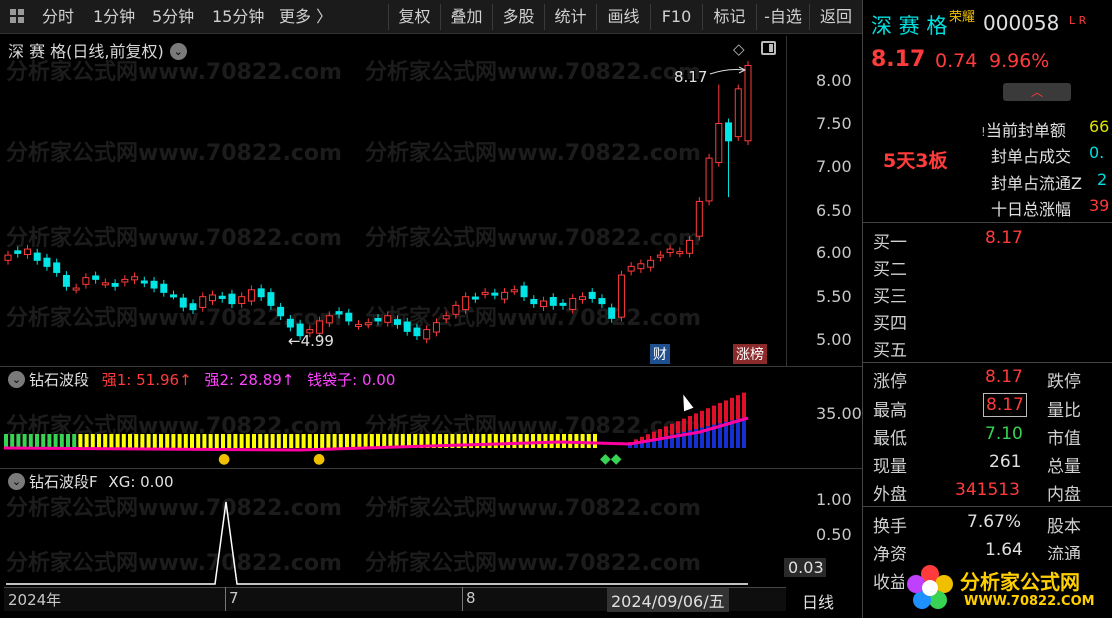 This screenshot has height=618, width=1112. I want to click on quote-value: 261, so click(1005, 462).